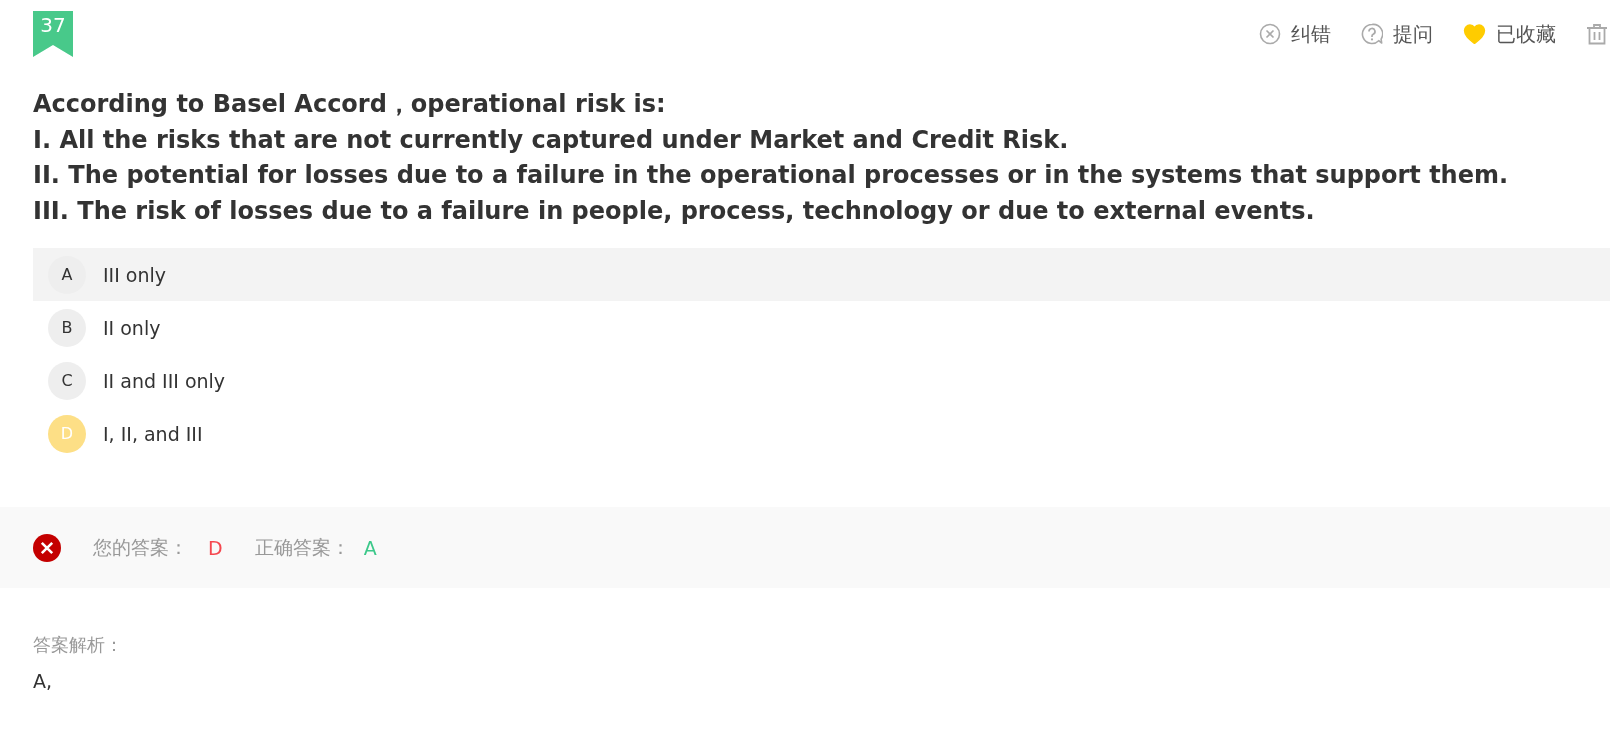 The image size is (1610, 729). Describe the element at coordinates (215, 547) in the screenshot. I see `your-answer-value: D` at that location.